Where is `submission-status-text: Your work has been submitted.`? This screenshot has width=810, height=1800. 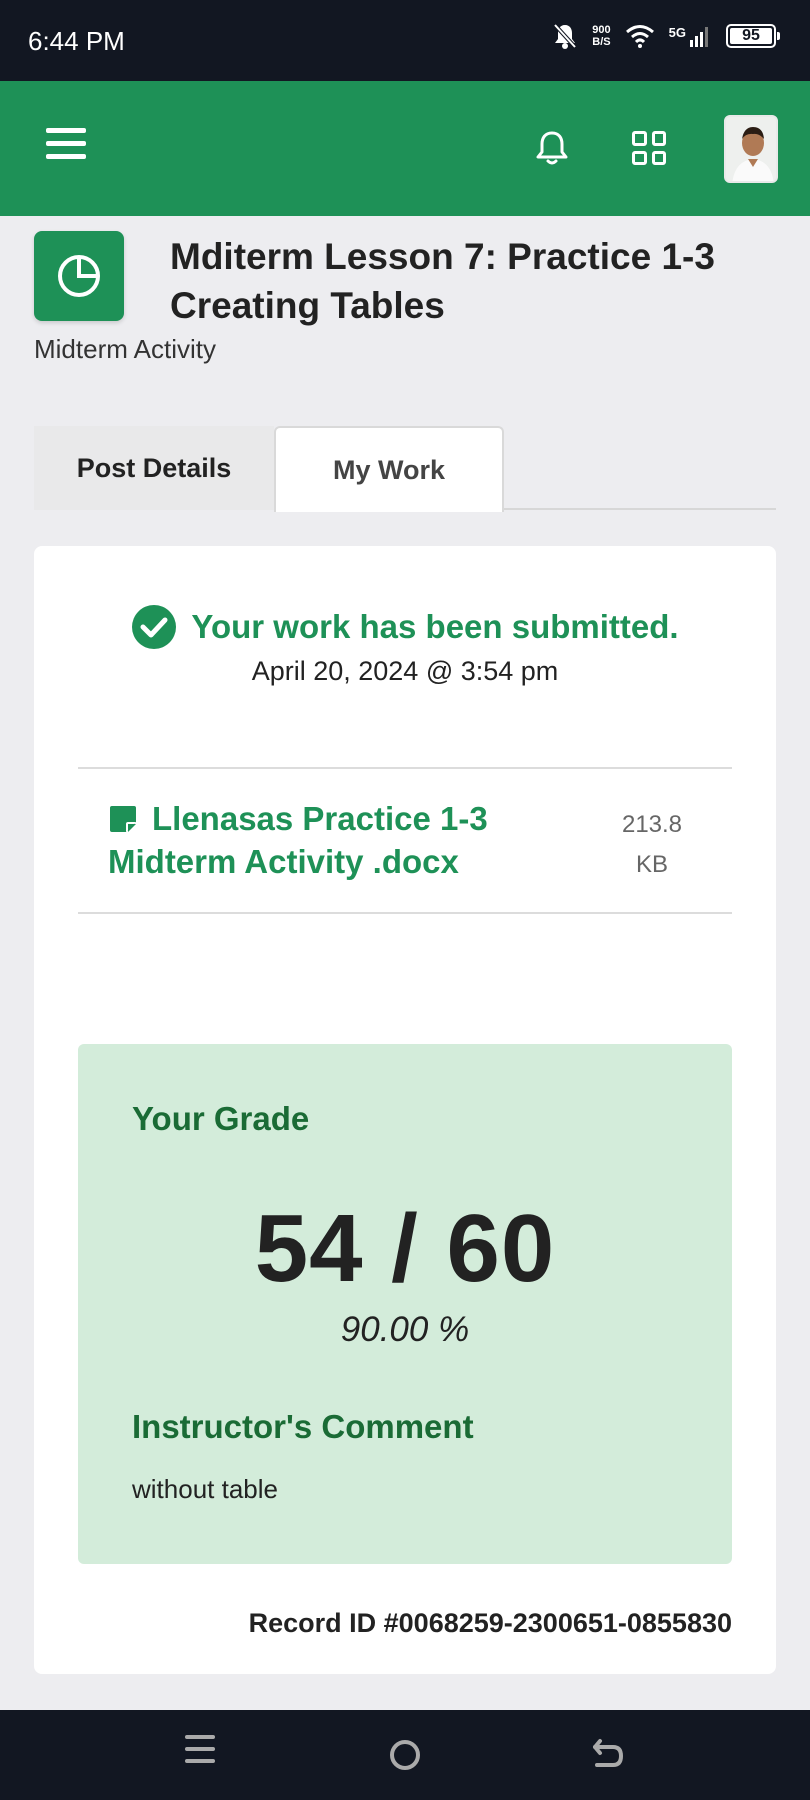
submission-status-text: Your work has been submitted. is located at coordinates (435, 626).